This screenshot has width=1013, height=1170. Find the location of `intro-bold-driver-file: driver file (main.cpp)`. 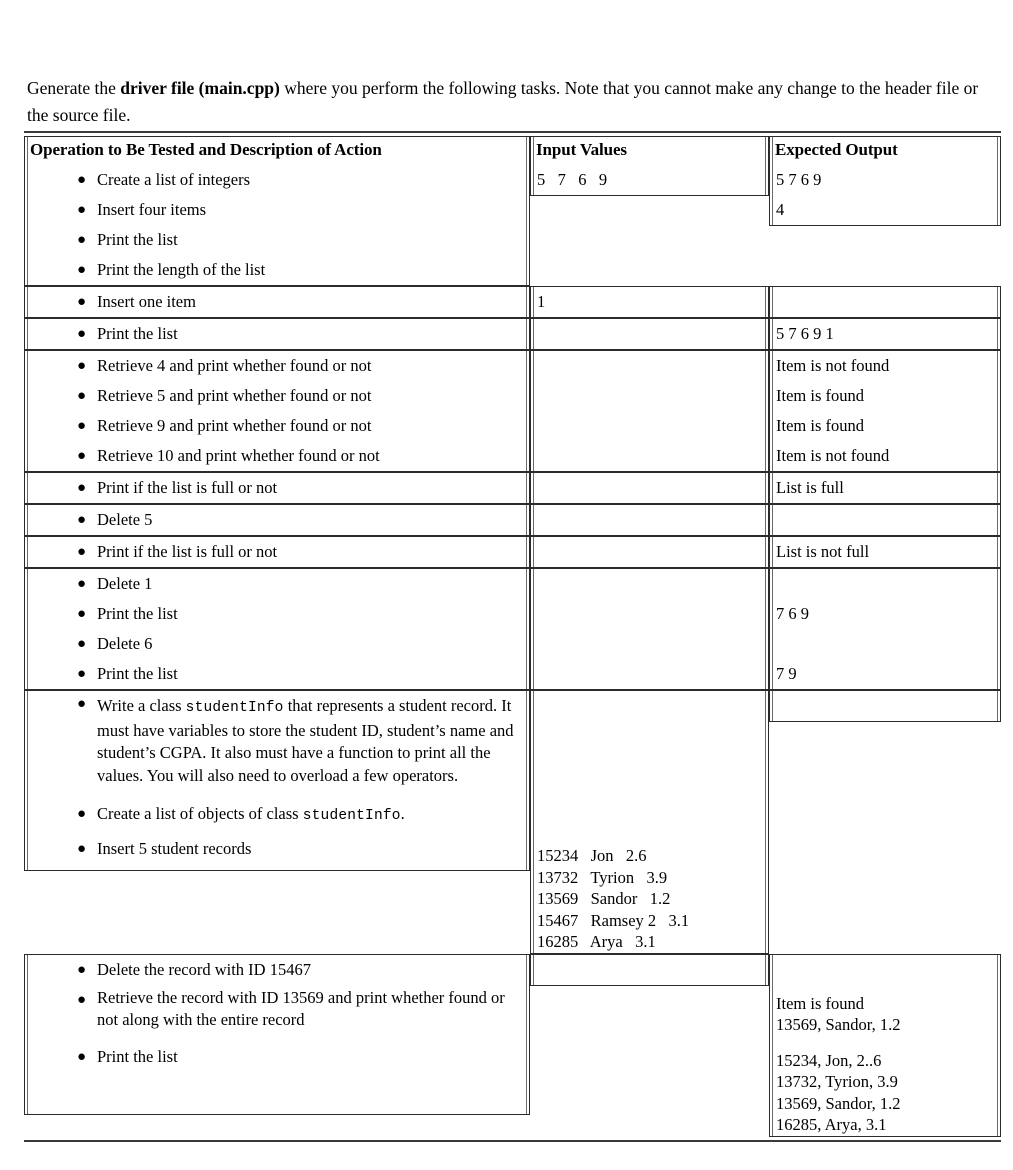

intro-bold-driver-file: driver file (main.cpp) is located at coordinates (200, 87).